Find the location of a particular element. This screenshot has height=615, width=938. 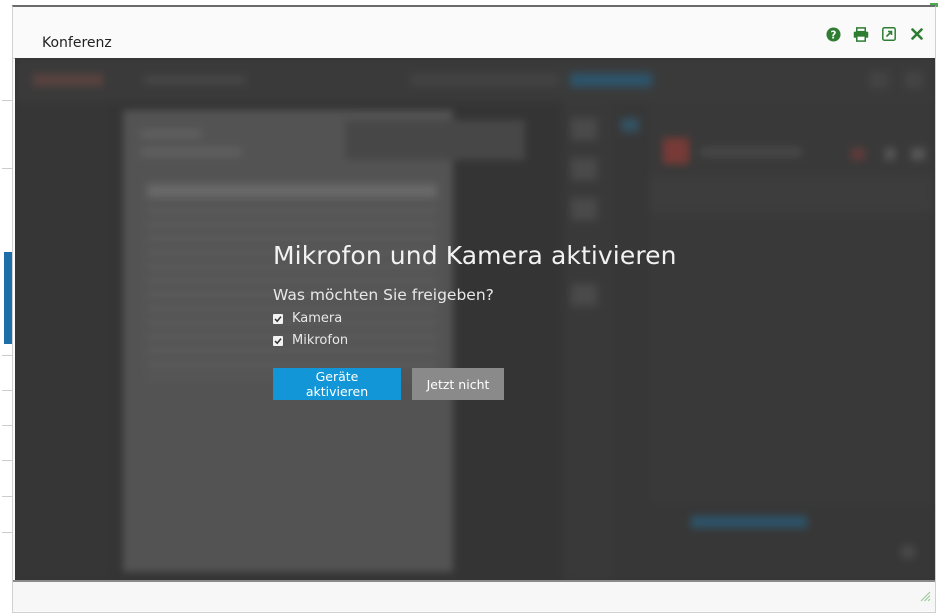

microphone-checkbox is located at coordinates (278, 340).